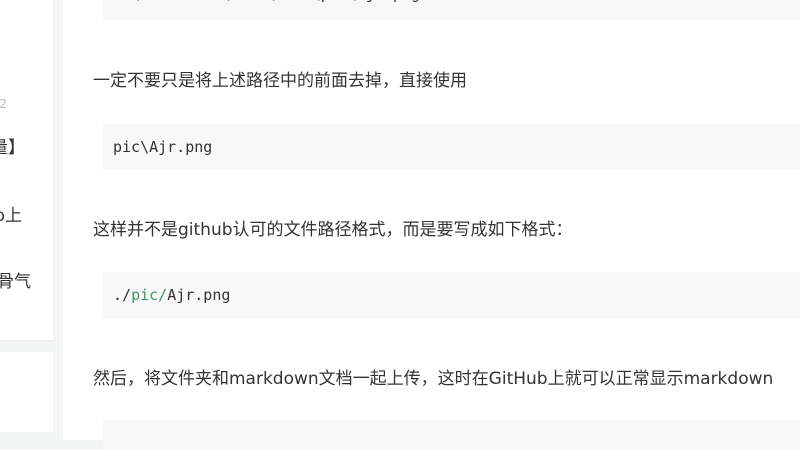 This screenshot has height=450, width=800. I want to click on path-filename: Ajr.png, so click(199, 295).